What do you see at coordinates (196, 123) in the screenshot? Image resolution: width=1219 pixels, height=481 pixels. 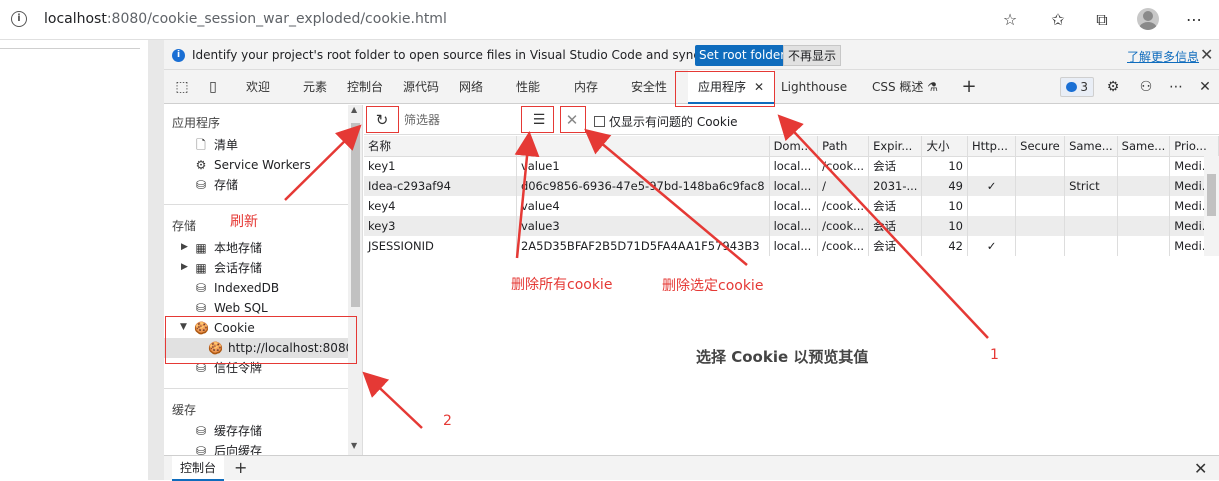 I see `section-title-application: 应用程序` at bounding box center [196, 123].